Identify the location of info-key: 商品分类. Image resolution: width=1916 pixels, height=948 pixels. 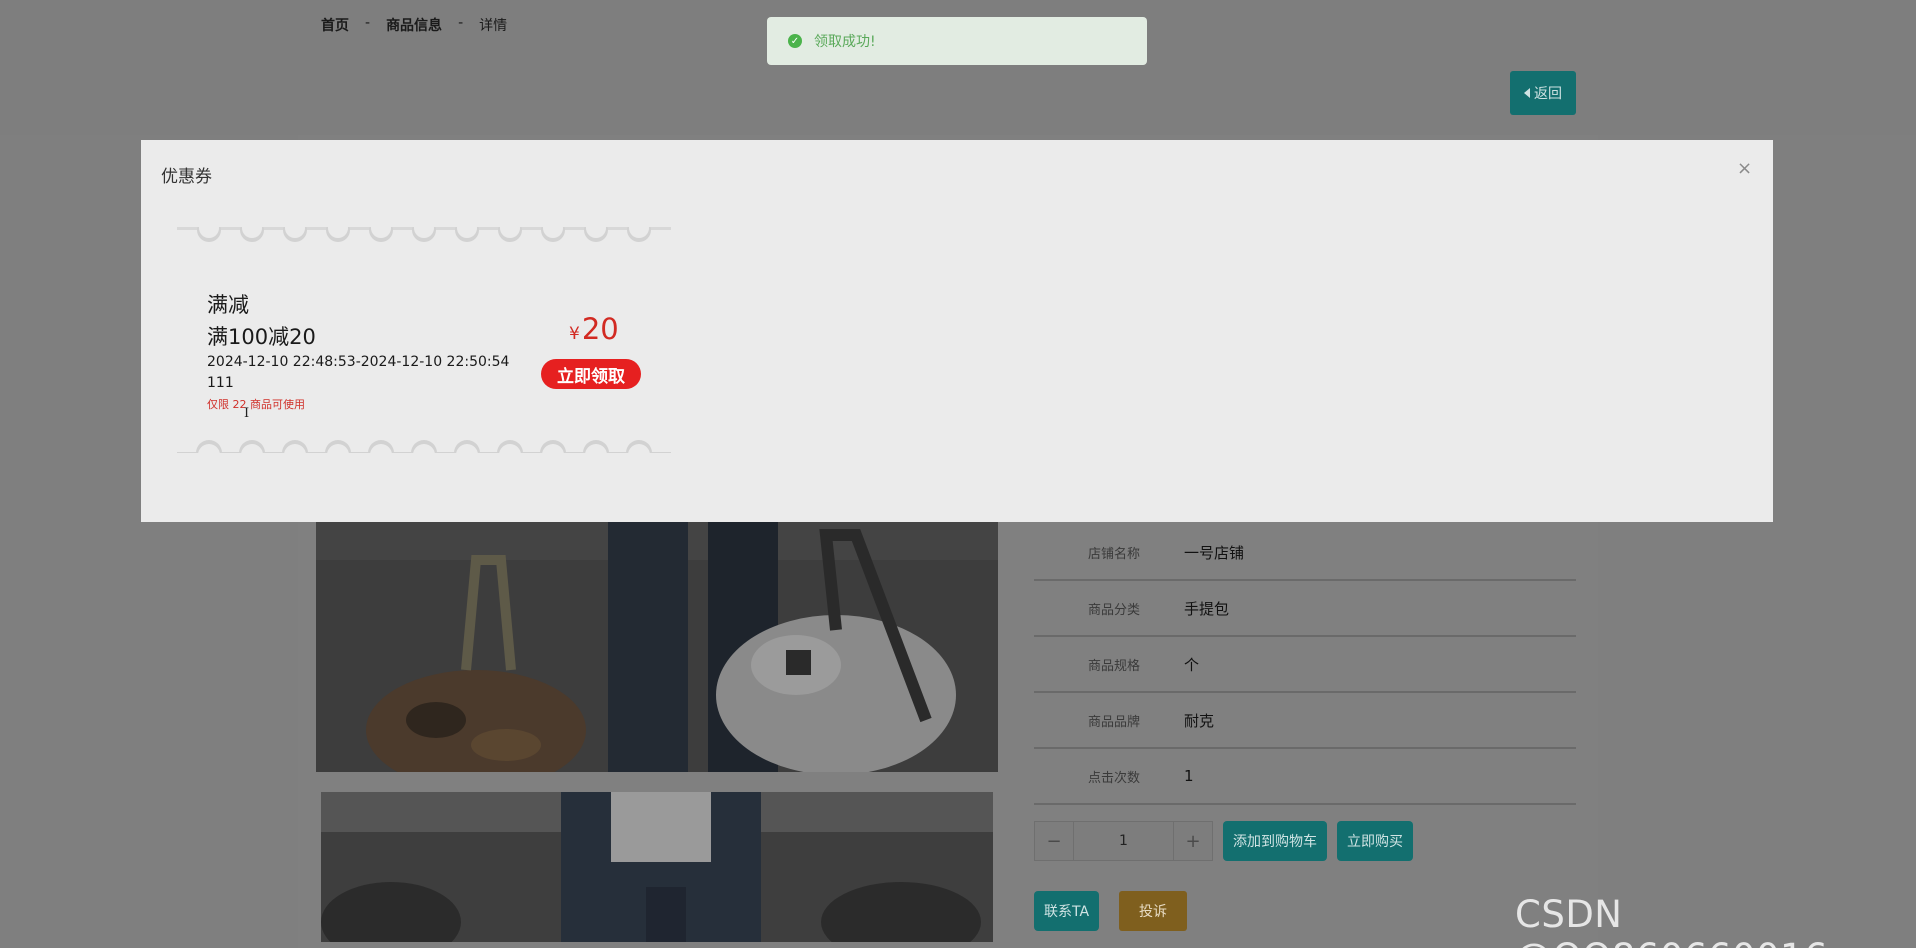
(1113, 610).